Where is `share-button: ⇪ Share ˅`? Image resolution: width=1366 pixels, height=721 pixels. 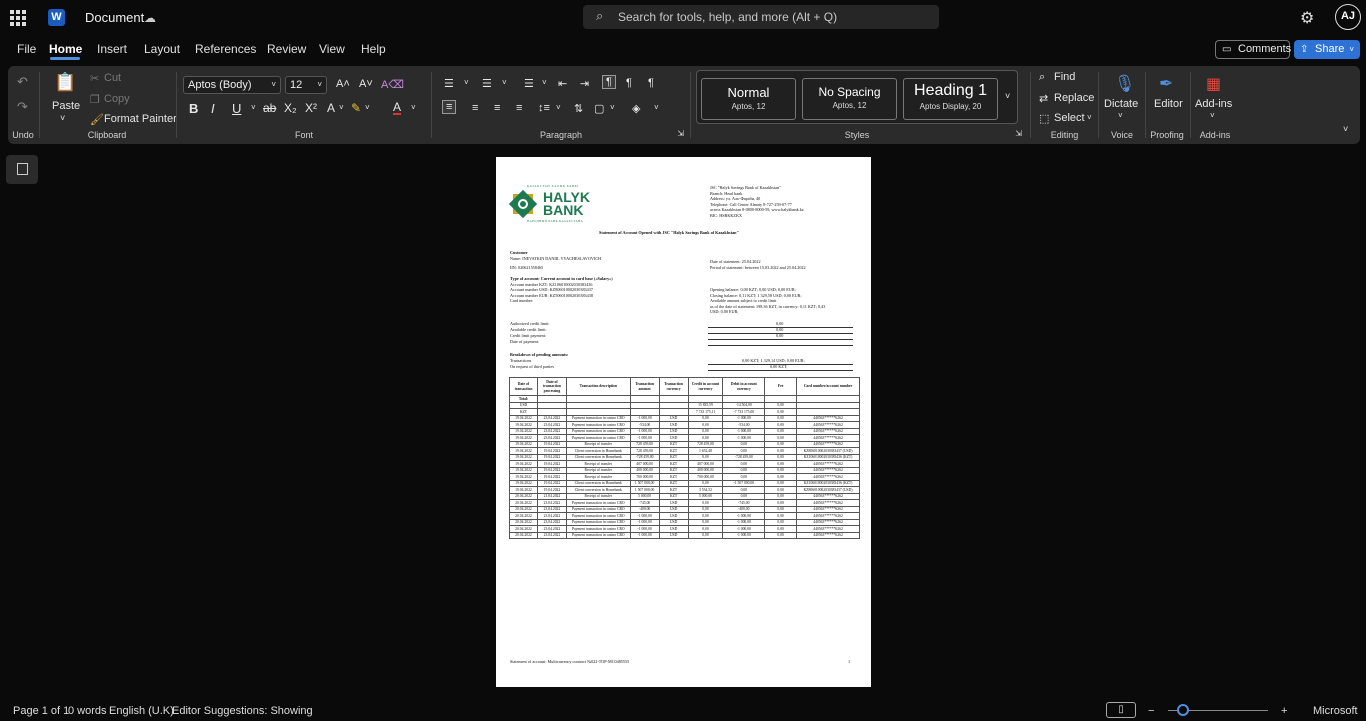 share-button: ⇪ Share ˅ is located at coordinates (1327, 49).